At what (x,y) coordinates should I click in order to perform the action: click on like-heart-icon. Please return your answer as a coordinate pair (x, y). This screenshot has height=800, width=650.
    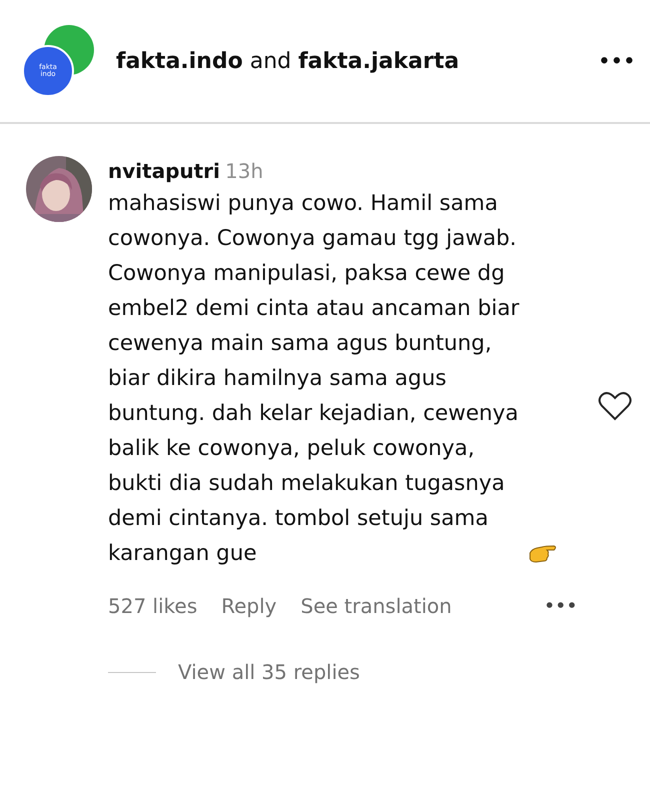
    Looking at the image, I should click on (615, 406).